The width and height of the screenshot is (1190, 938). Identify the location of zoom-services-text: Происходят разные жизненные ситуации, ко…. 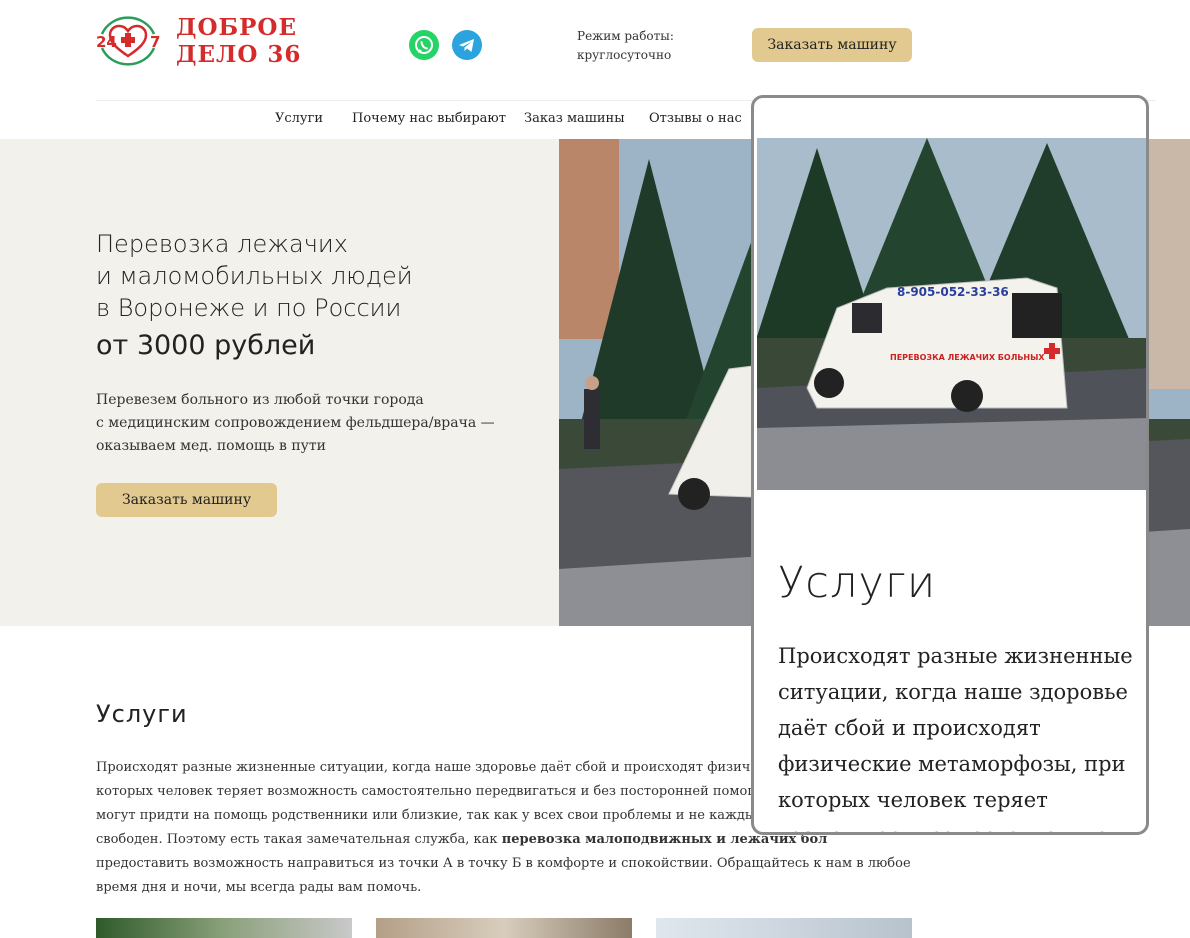
(958, 735).